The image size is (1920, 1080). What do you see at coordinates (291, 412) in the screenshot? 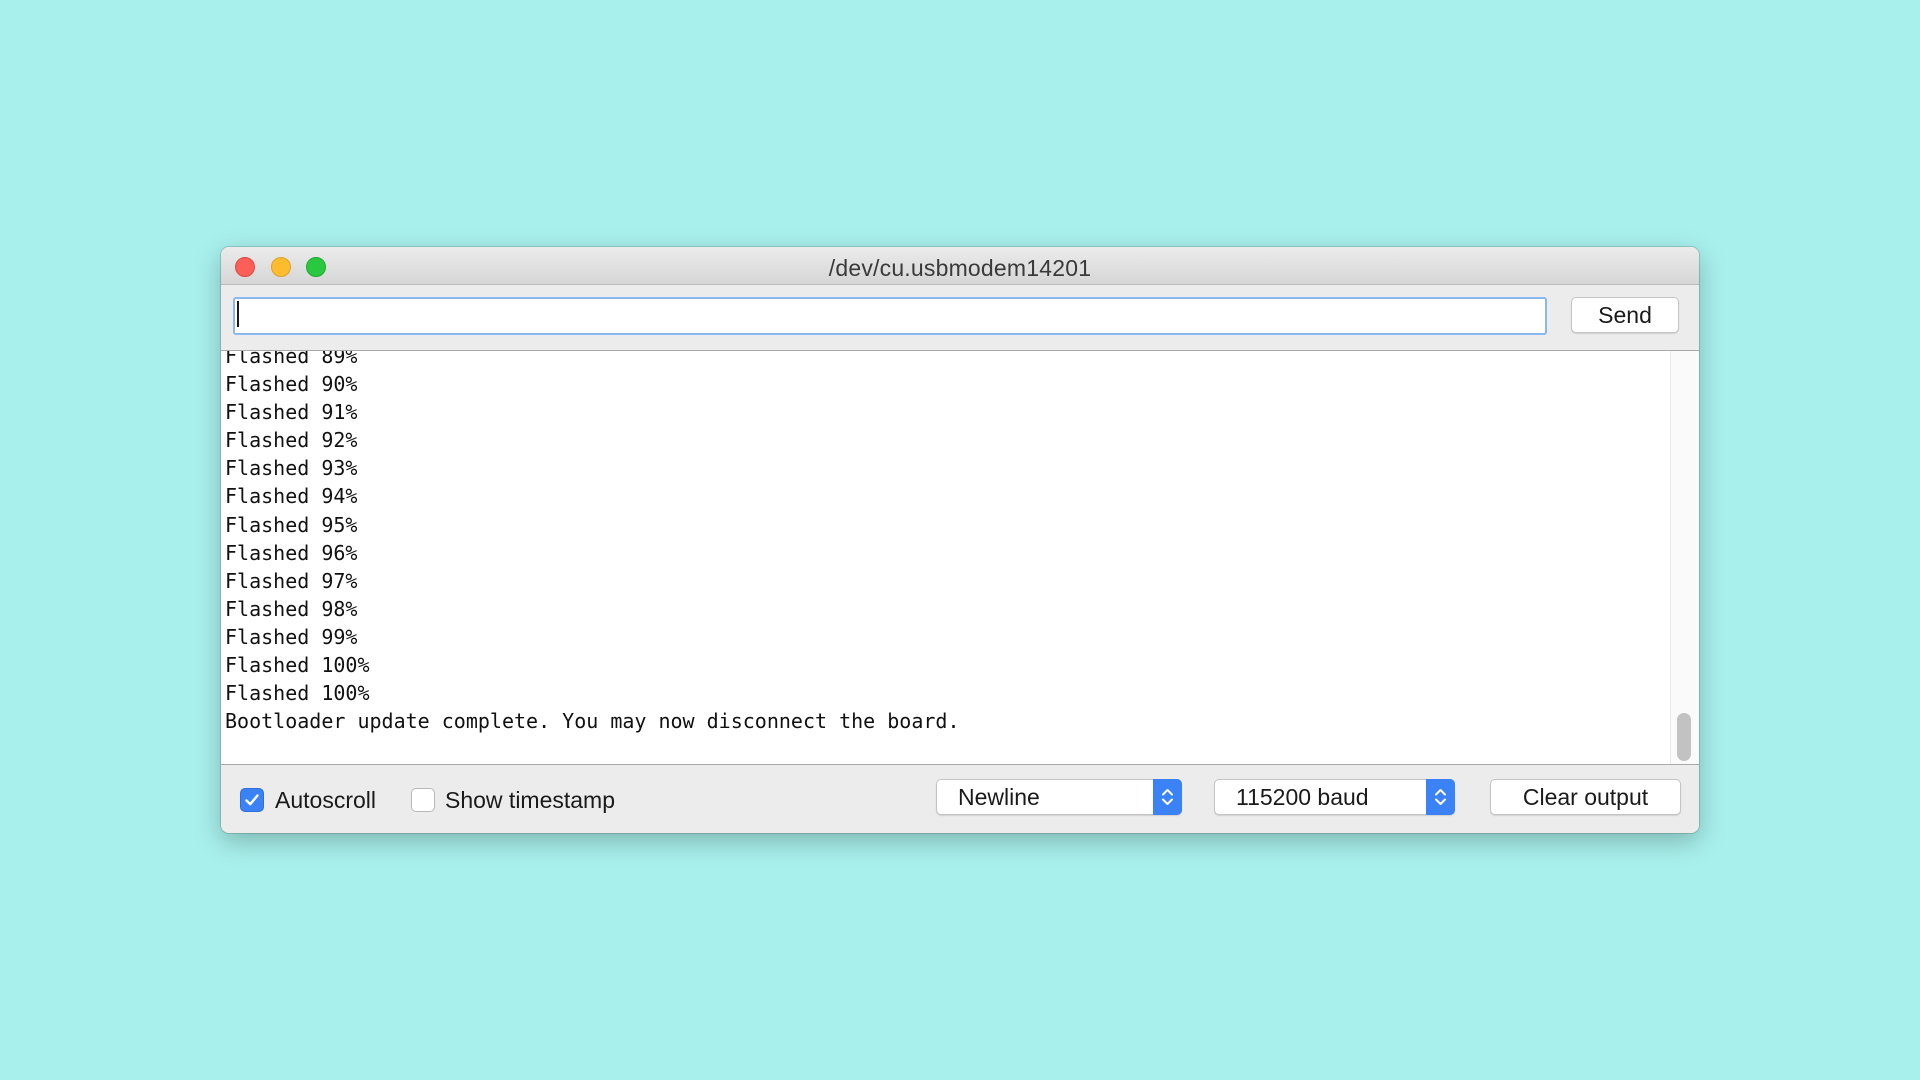
I see `output-line: Flashed 91%` at bounding box center [291, 412].